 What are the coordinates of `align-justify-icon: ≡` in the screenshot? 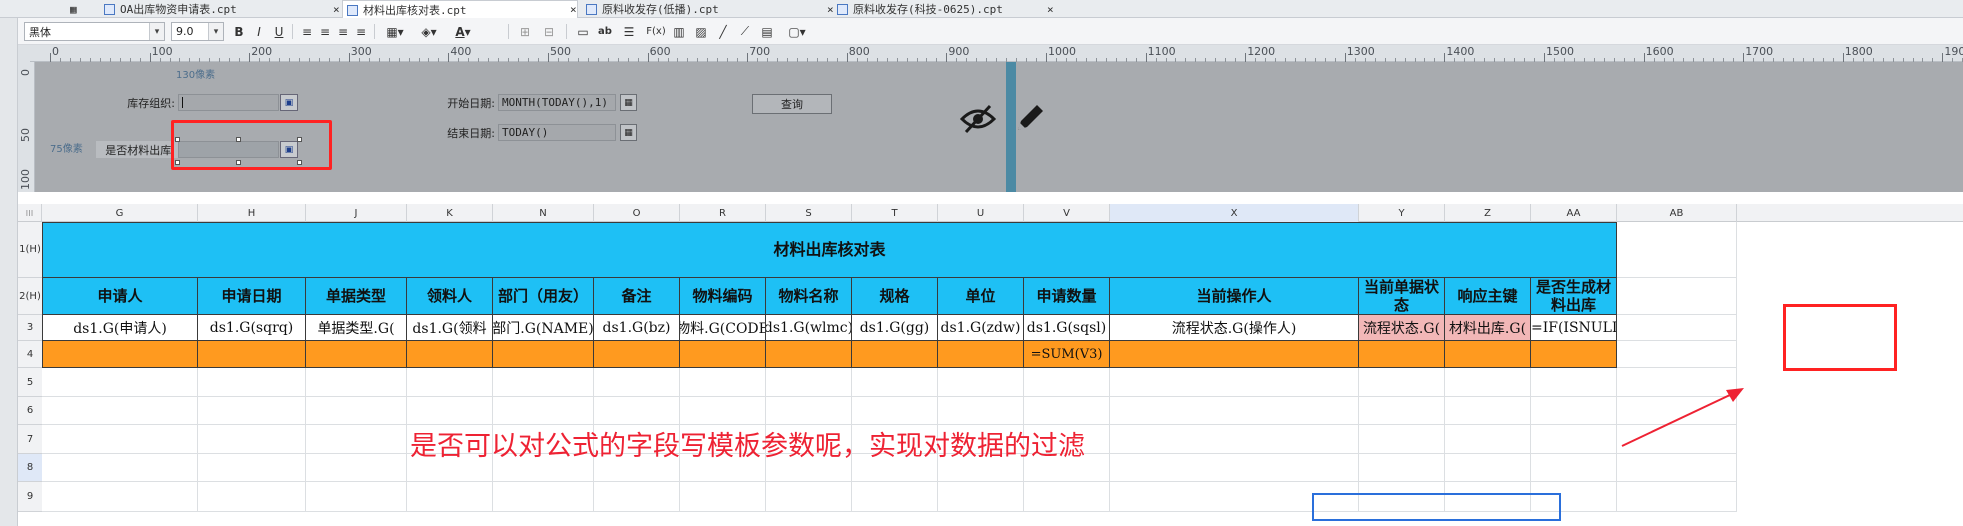 It's located at (361, 31).